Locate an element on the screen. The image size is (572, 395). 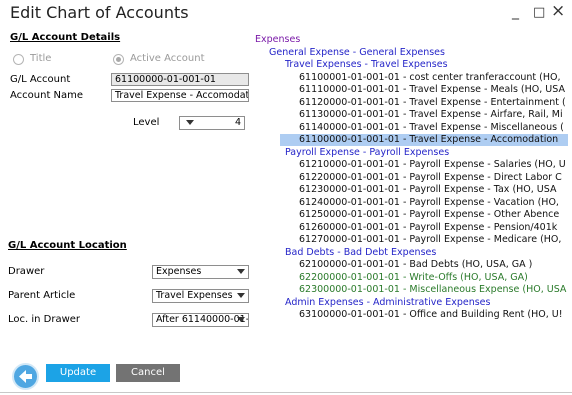
drawer-value: Expenses is located at coordinates (179, 271).